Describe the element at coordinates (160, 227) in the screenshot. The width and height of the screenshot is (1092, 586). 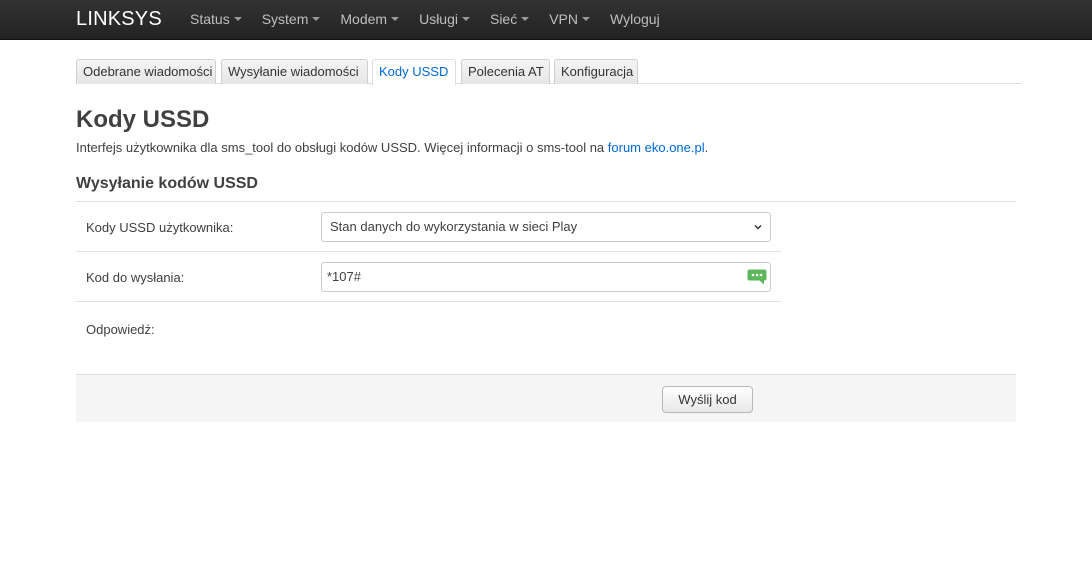
I see `user-codes-label: Kody USSD użytkownika:` at that location.